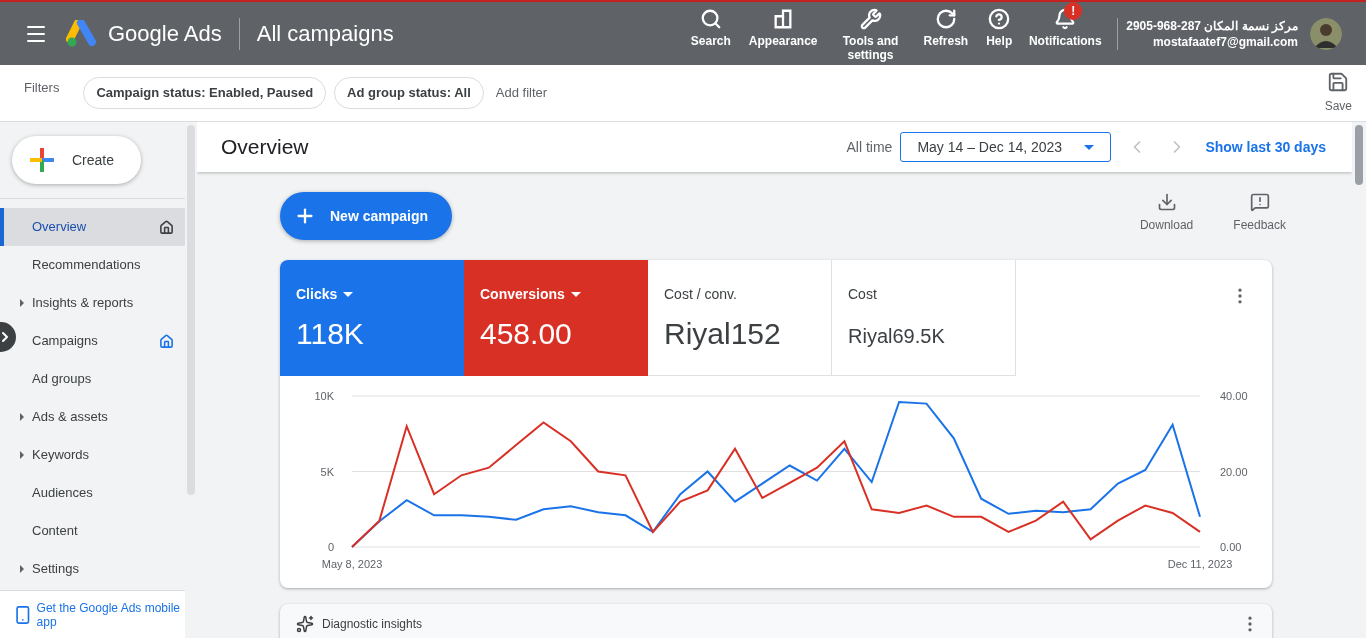 Image resolution: width=1366 pixels, height=638 pixels. I want to click on metric-tile: Cost / conv. Riyal152, so click(740, 318).